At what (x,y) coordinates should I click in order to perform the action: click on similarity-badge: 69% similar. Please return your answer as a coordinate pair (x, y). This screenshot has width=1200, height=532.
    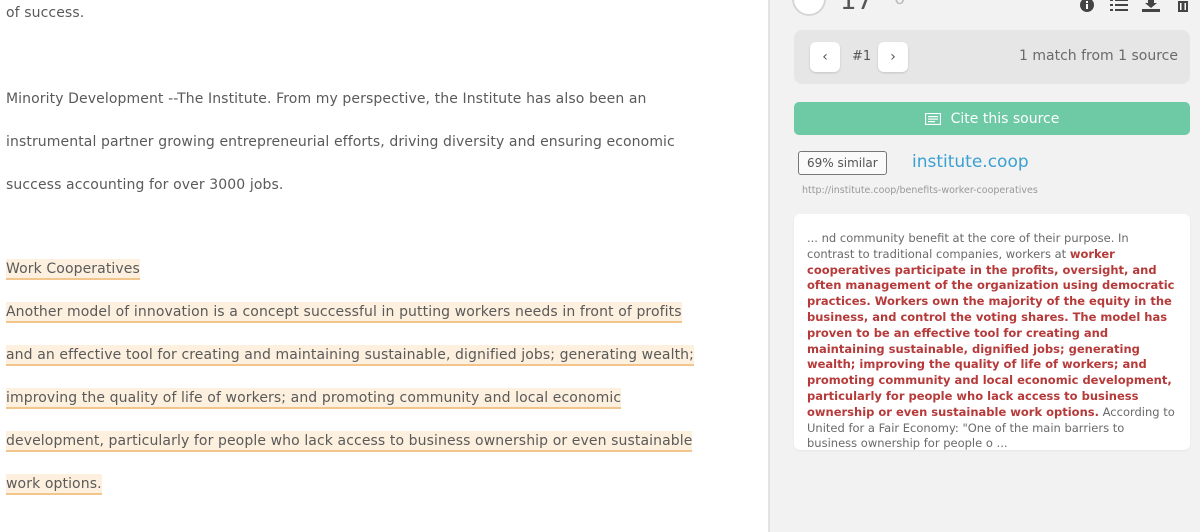
    Looking at the image, I should click on (842, 163).